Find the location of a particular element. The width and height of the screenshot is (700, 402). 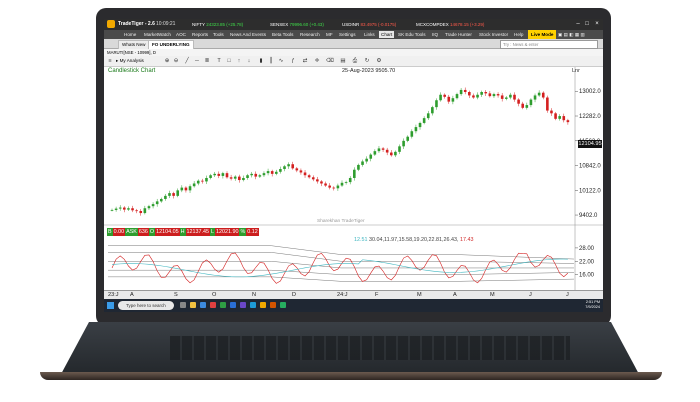

settings-icon: ⚙ is located at coordinates (379, 61).